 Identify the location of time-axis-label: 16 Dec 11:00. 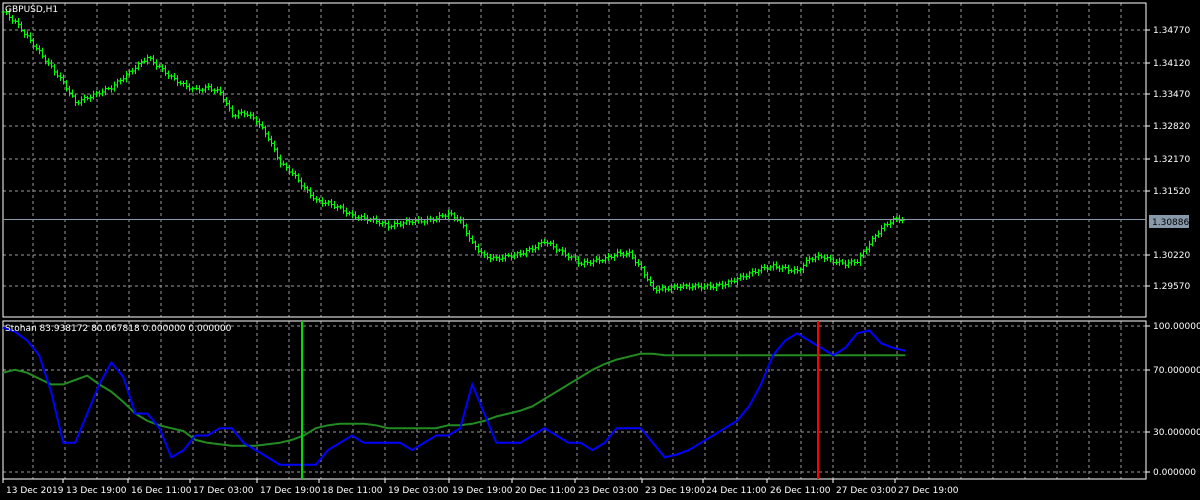
(161, 491).